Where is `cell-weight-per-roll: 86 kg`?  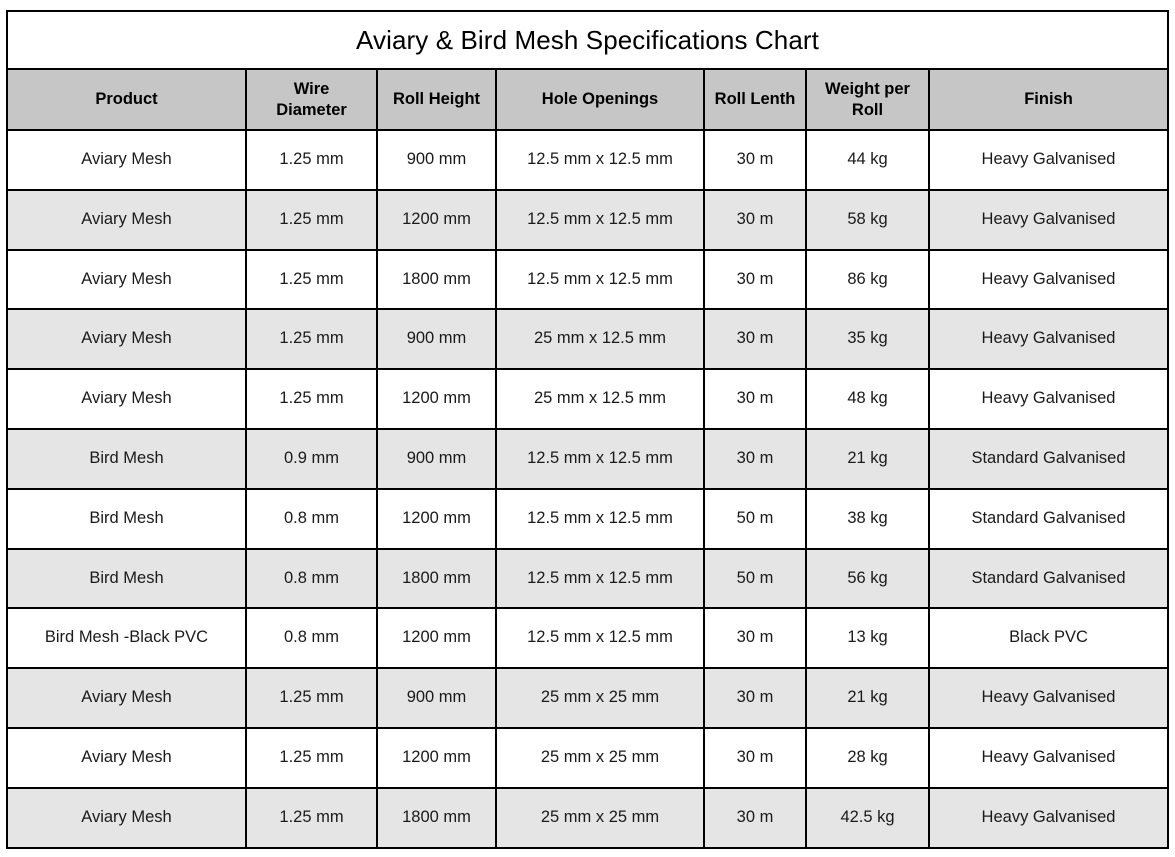 cell-weight-per-roll: 86 kg is located at coordinates (867, 279).